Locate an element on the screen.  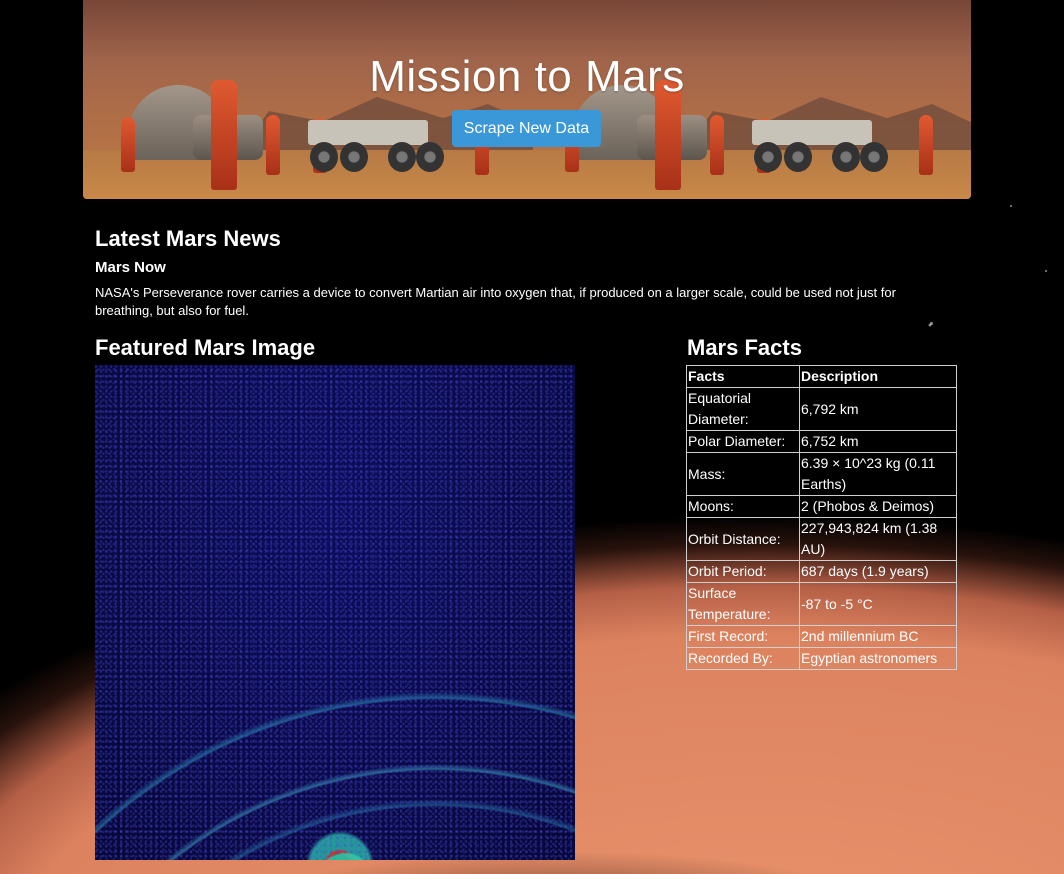
news-title: Mars Now is located at coordinates (130, 267).